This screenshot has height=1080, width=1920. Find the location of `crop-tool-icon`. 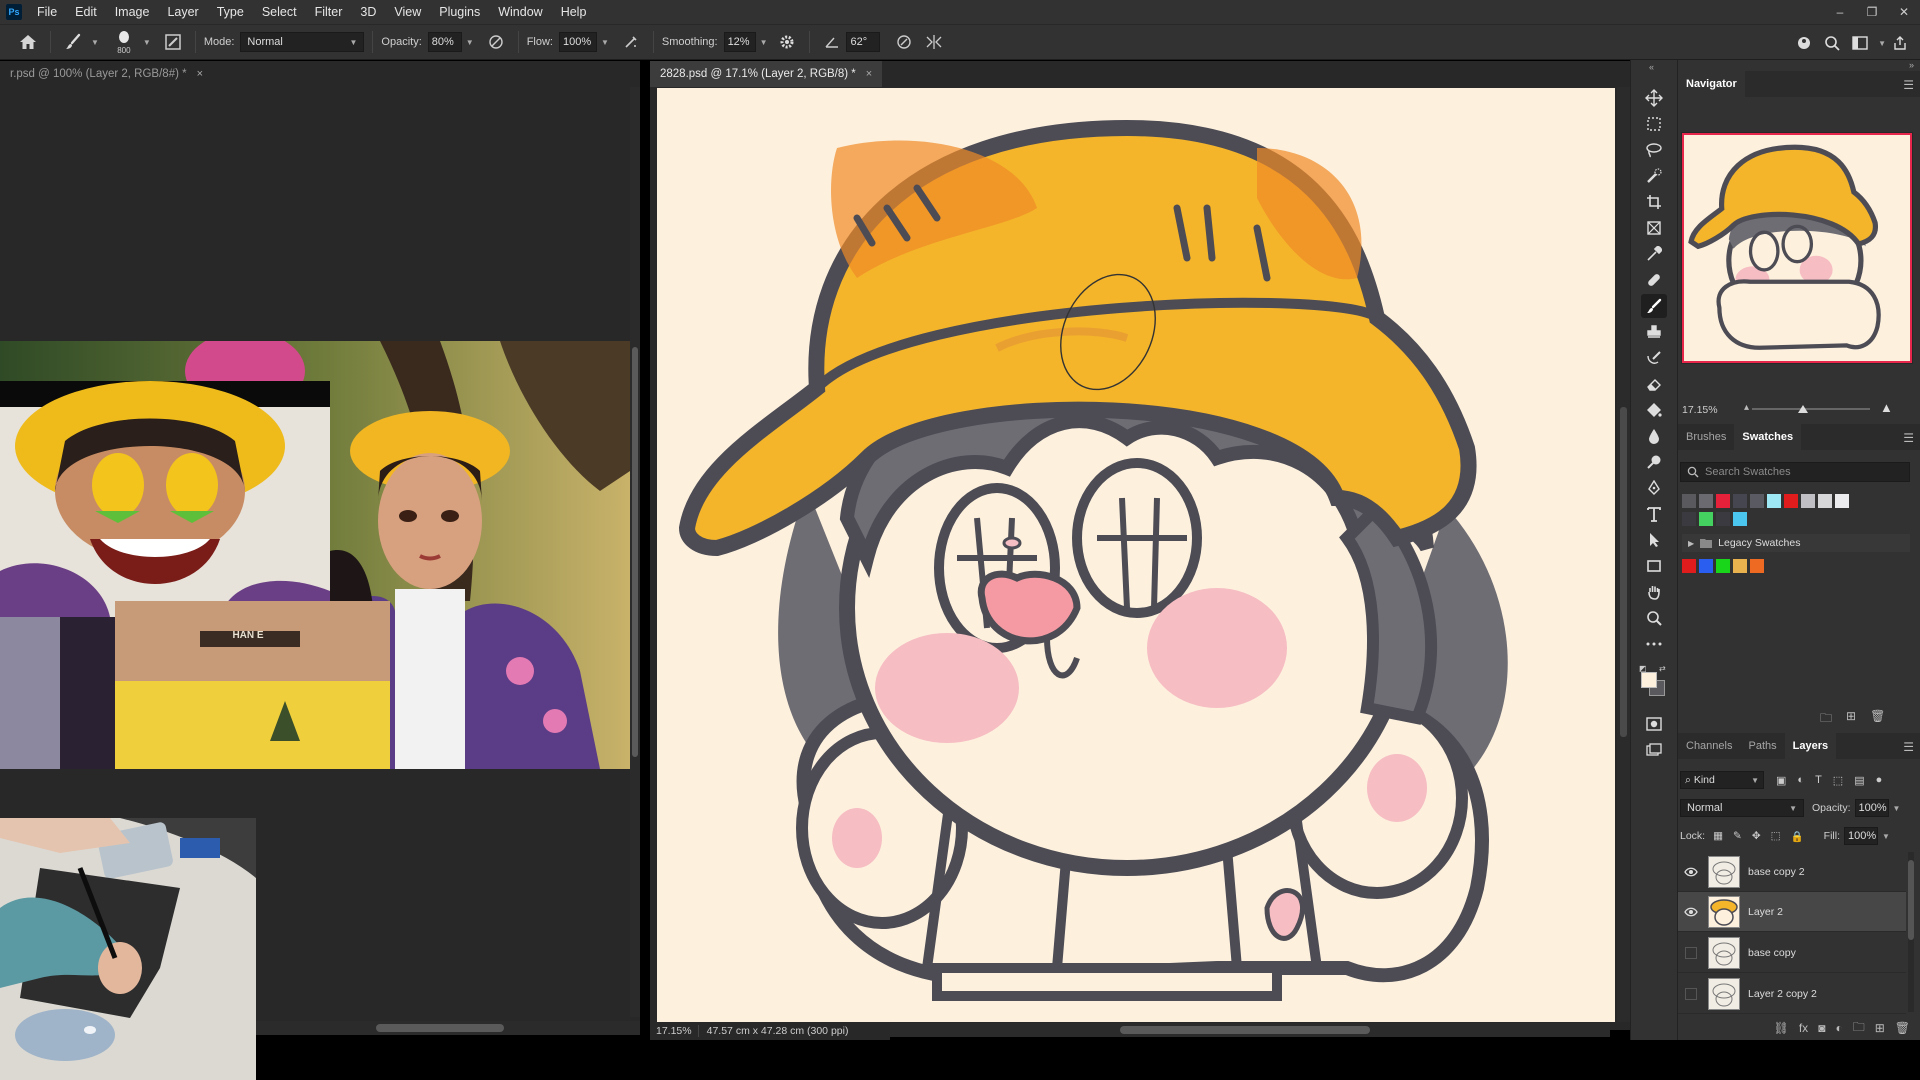

crop-tool-icon is located at coordinates (1654, 202).